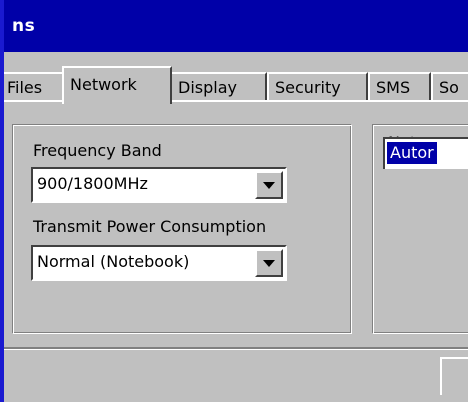 Image resolution: width=468 pixels, height=402 pixels. I want to click on network-value: Autor, so click(412, 153).